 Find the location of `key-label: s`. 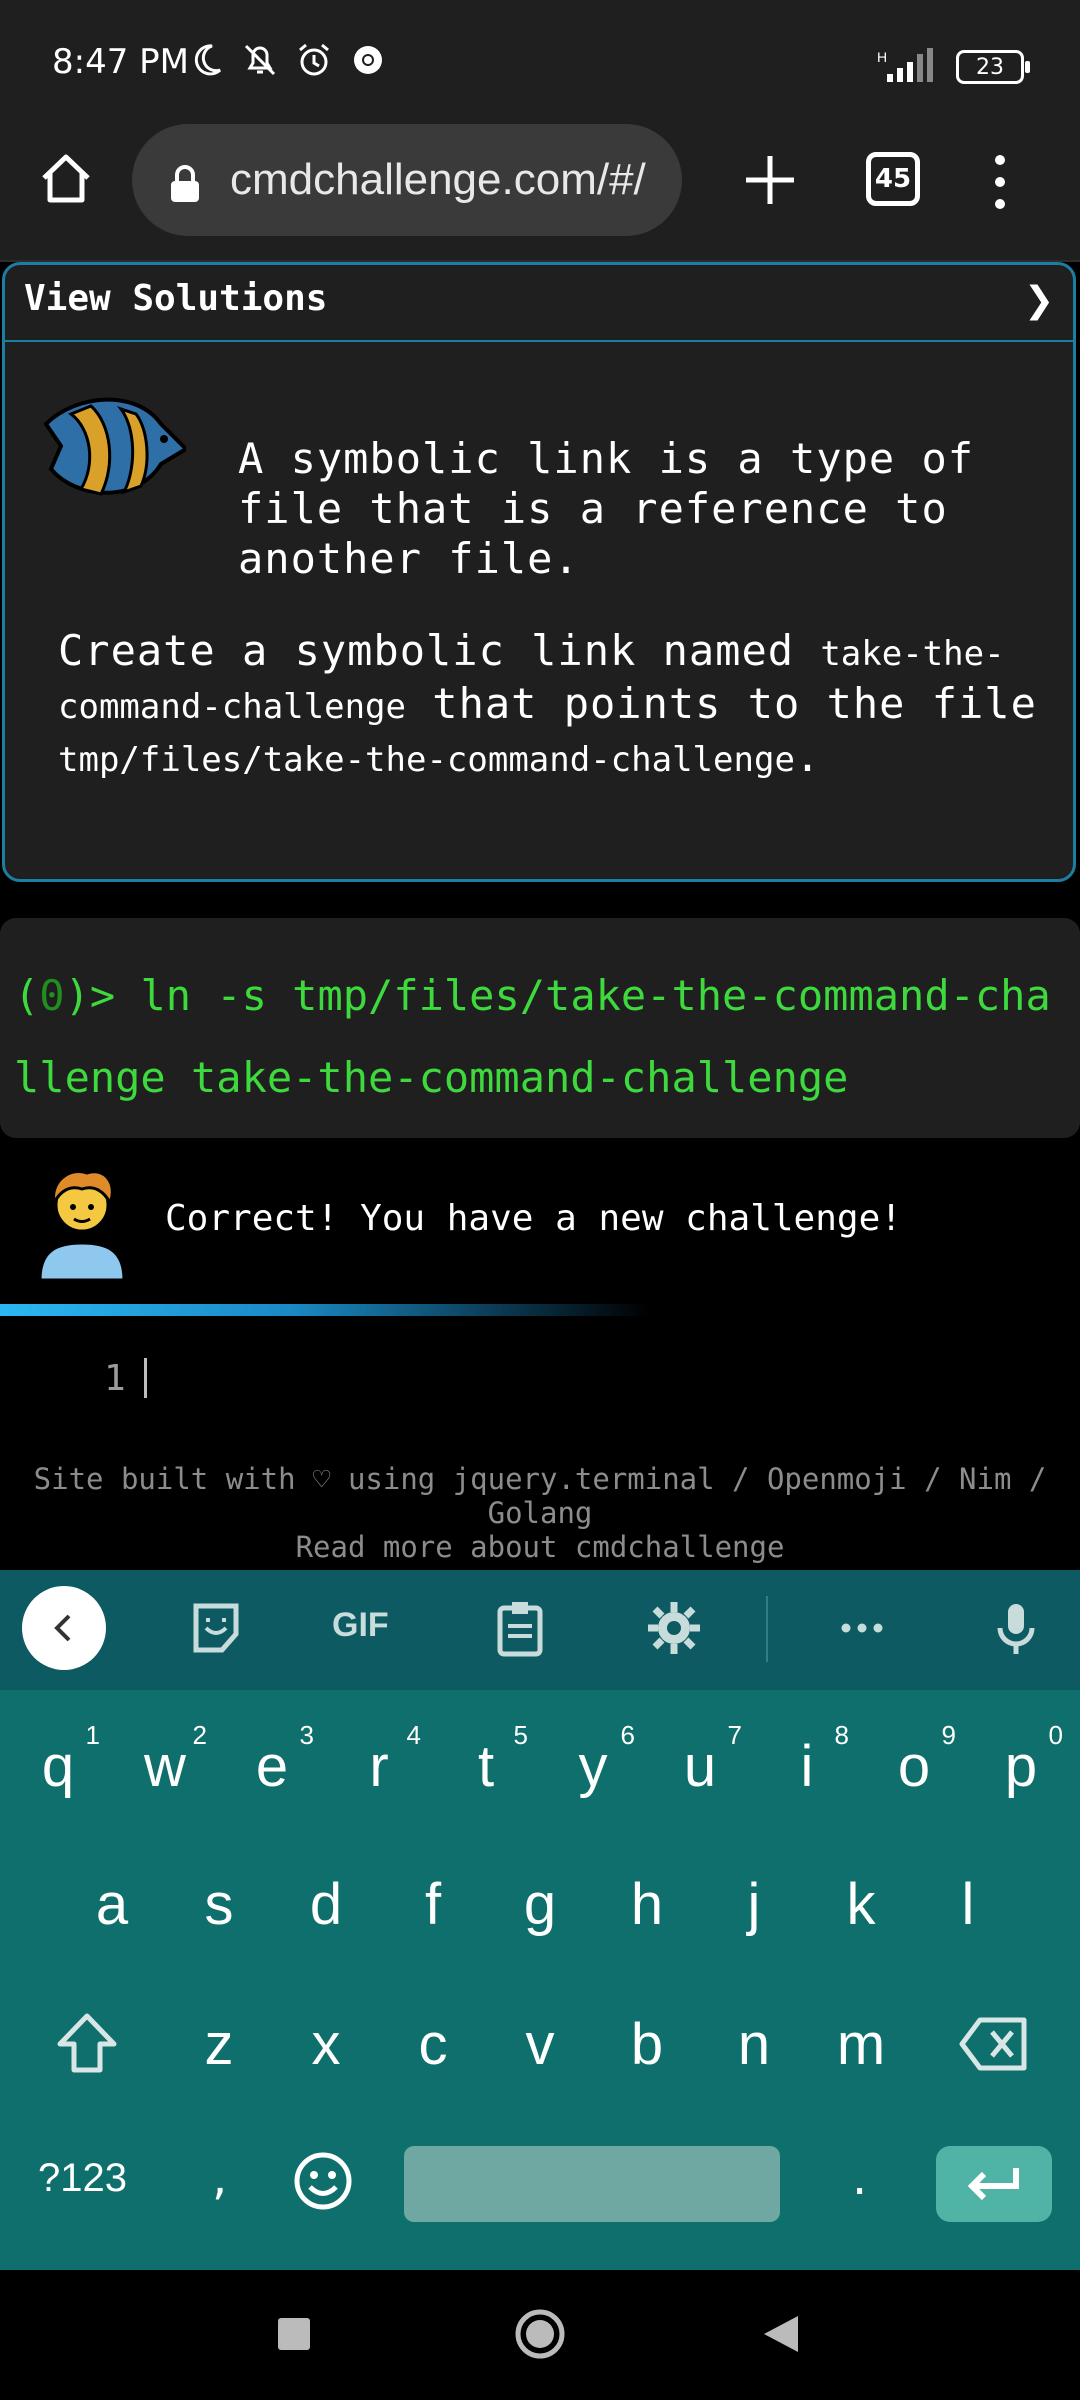

key-label: s is located at coordinates (219, 1904).